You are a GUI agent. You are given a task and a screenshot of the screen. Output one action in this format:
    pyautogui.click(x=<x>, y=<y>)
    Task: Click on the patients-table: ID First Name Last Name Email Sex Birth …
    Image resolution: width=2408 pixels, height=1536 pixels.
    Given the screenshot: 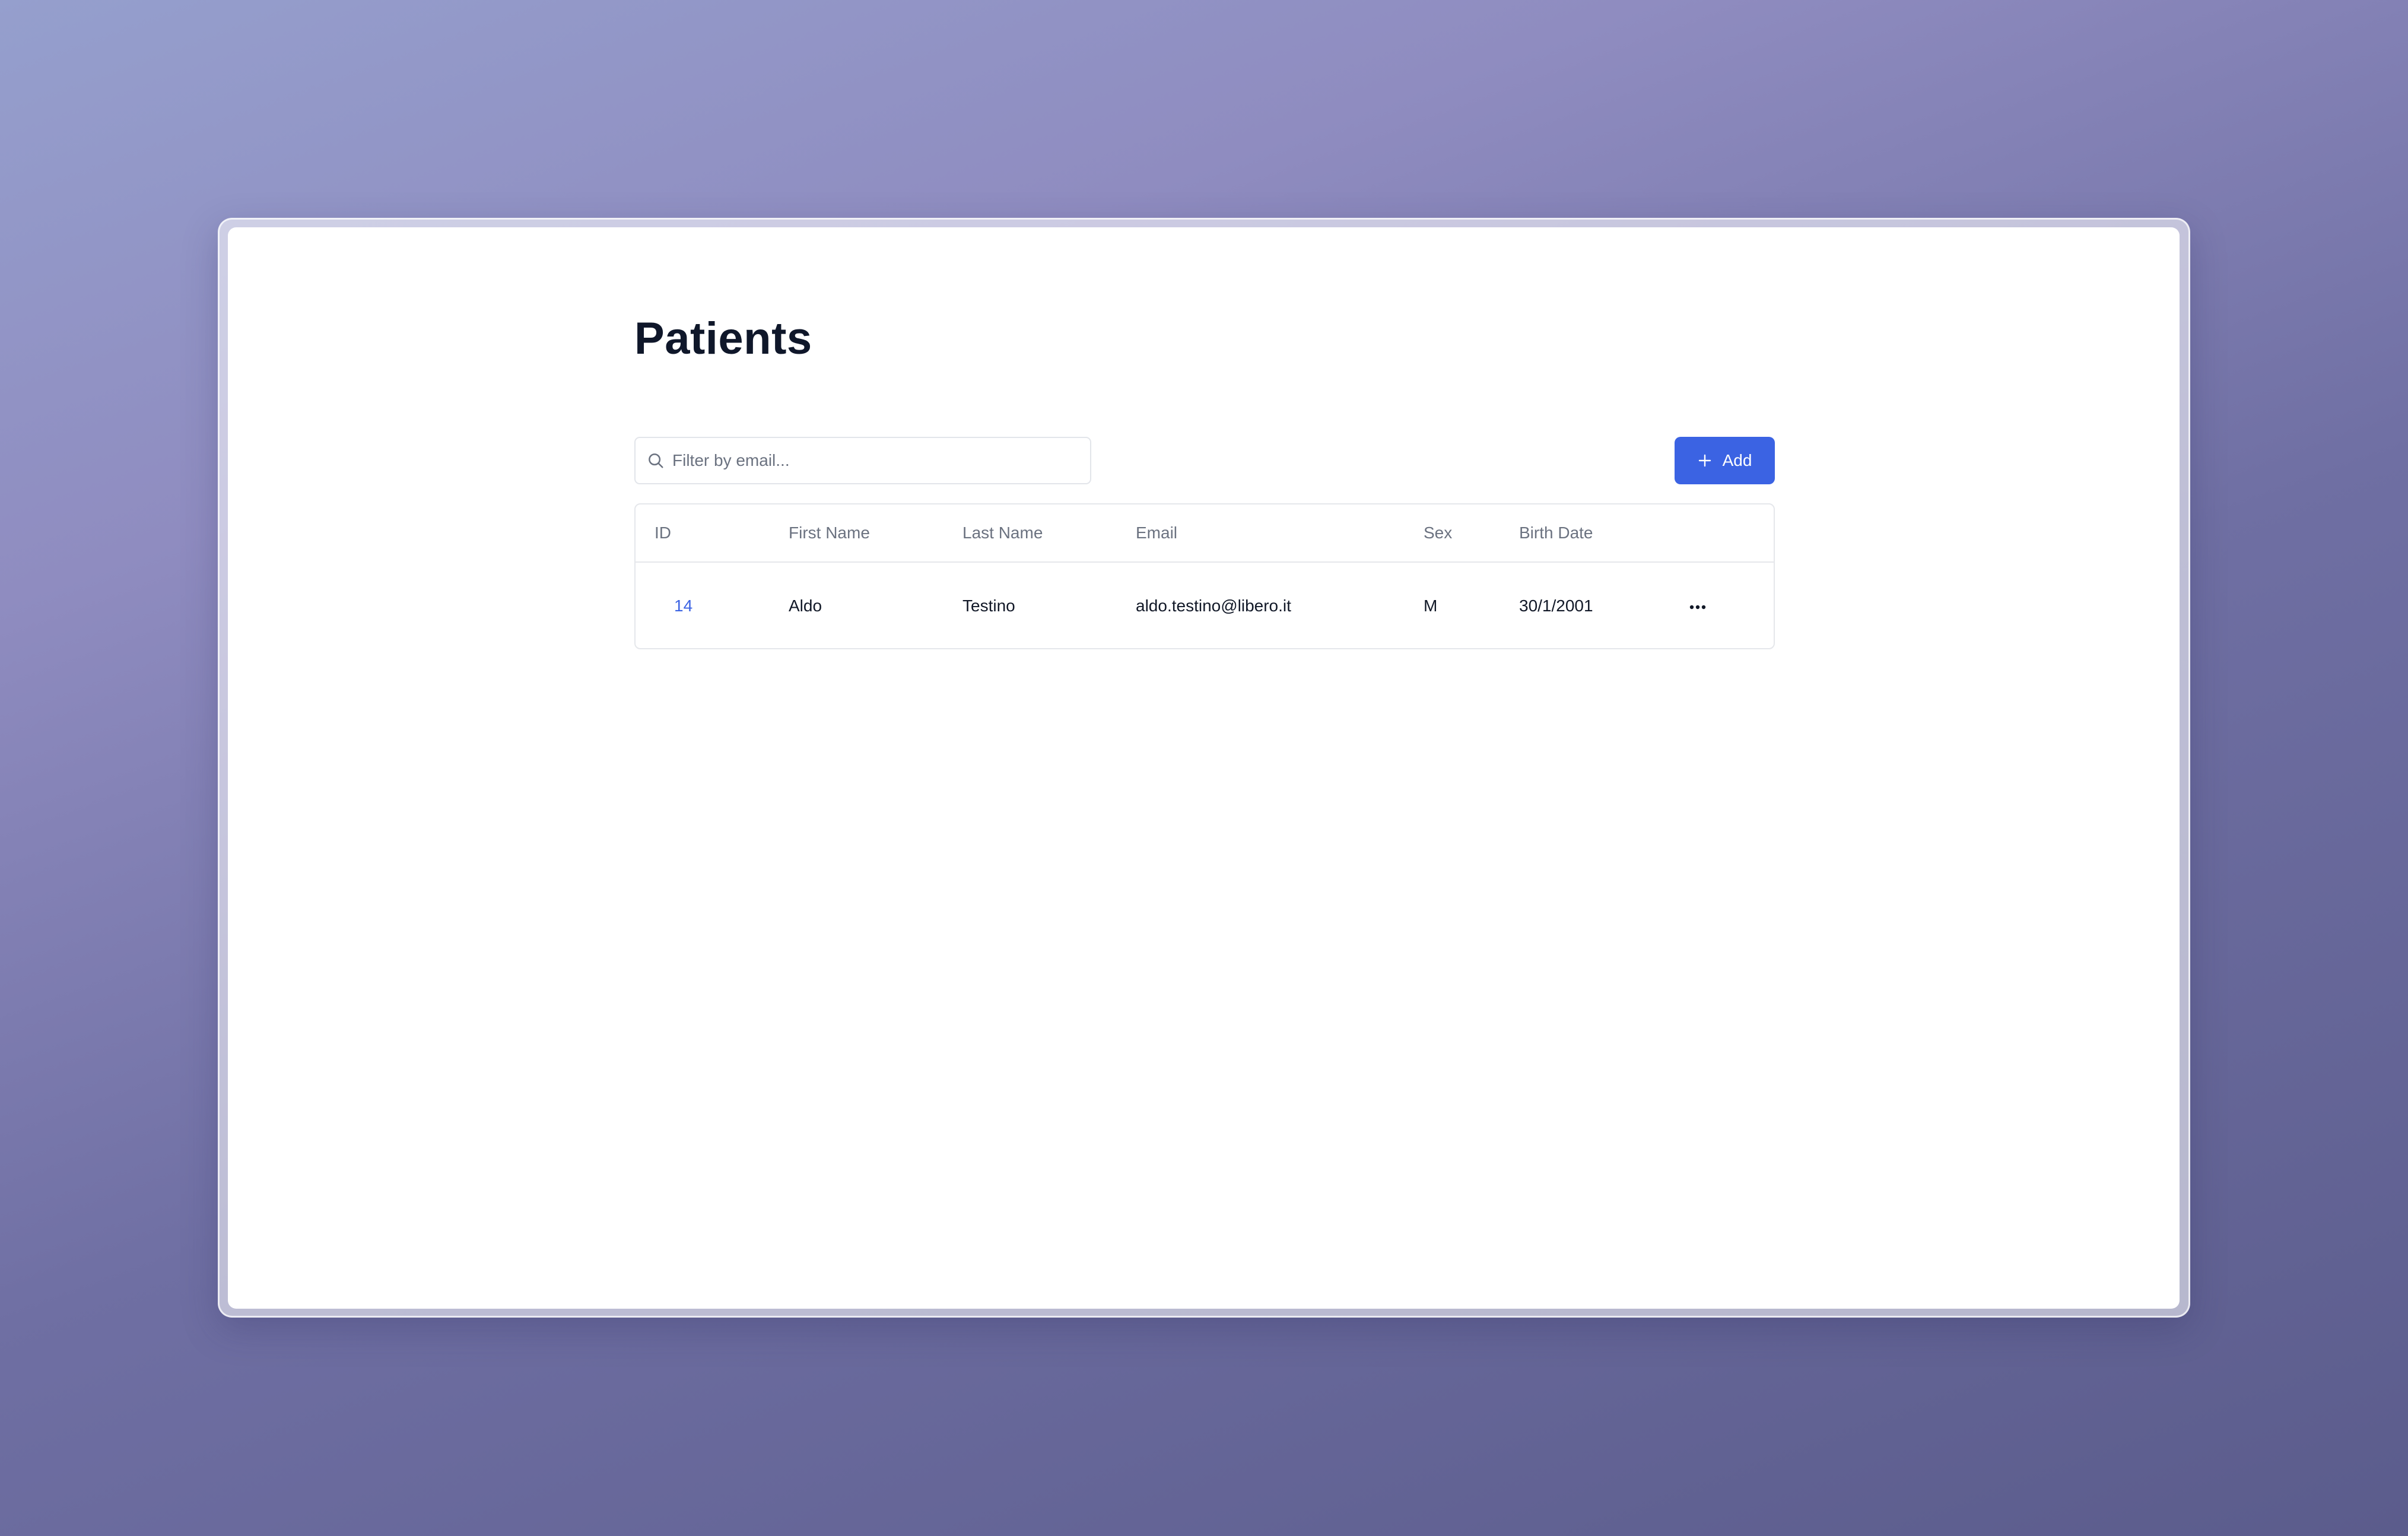 What is the action you would take?
    pyautogui.click(x=1205, y=576)
    